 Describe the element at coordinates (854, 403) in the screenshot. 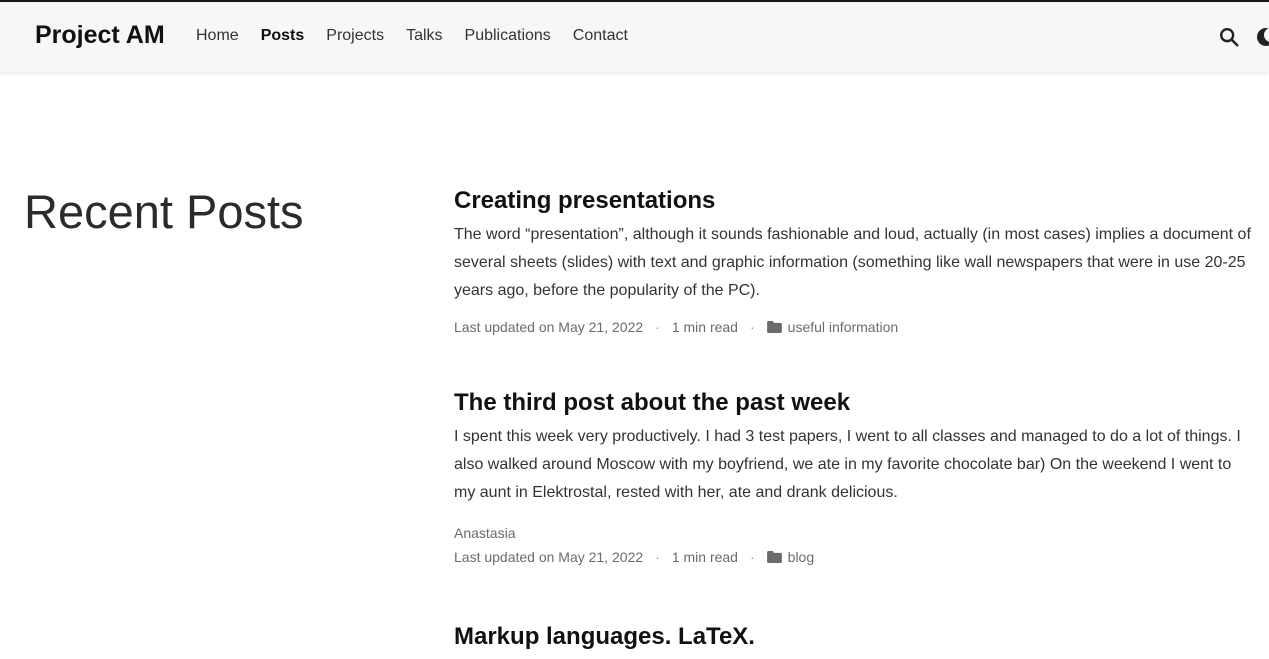

I see `post-title-link: The third post about the past week` at that location.